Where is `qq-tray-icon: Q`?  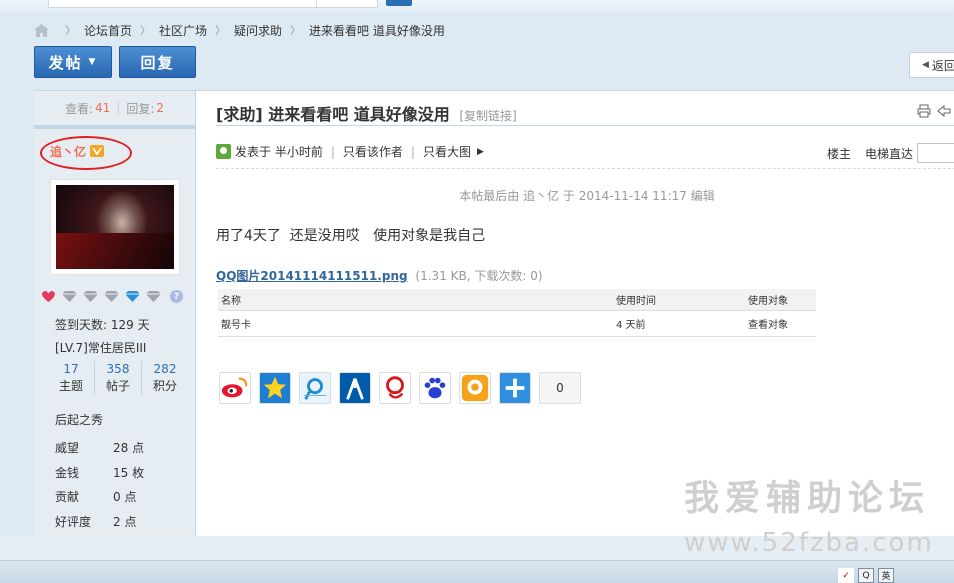
qq-tray-icon: Q is located at coordinates (866, 575).